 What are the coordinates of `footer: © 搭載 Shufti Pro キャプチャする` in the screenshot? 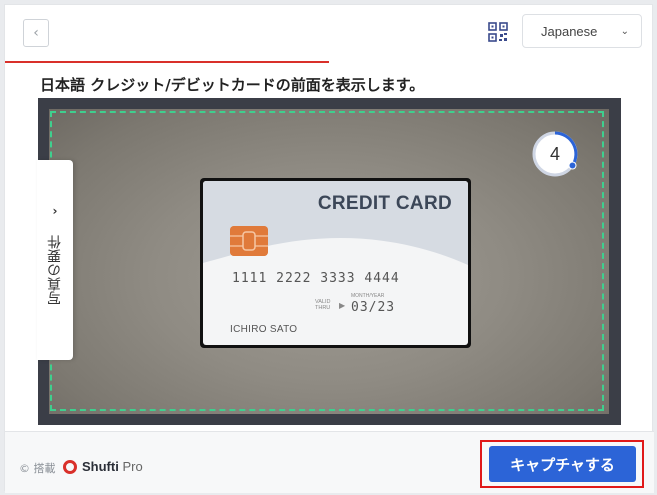 It's located at (329, 462).